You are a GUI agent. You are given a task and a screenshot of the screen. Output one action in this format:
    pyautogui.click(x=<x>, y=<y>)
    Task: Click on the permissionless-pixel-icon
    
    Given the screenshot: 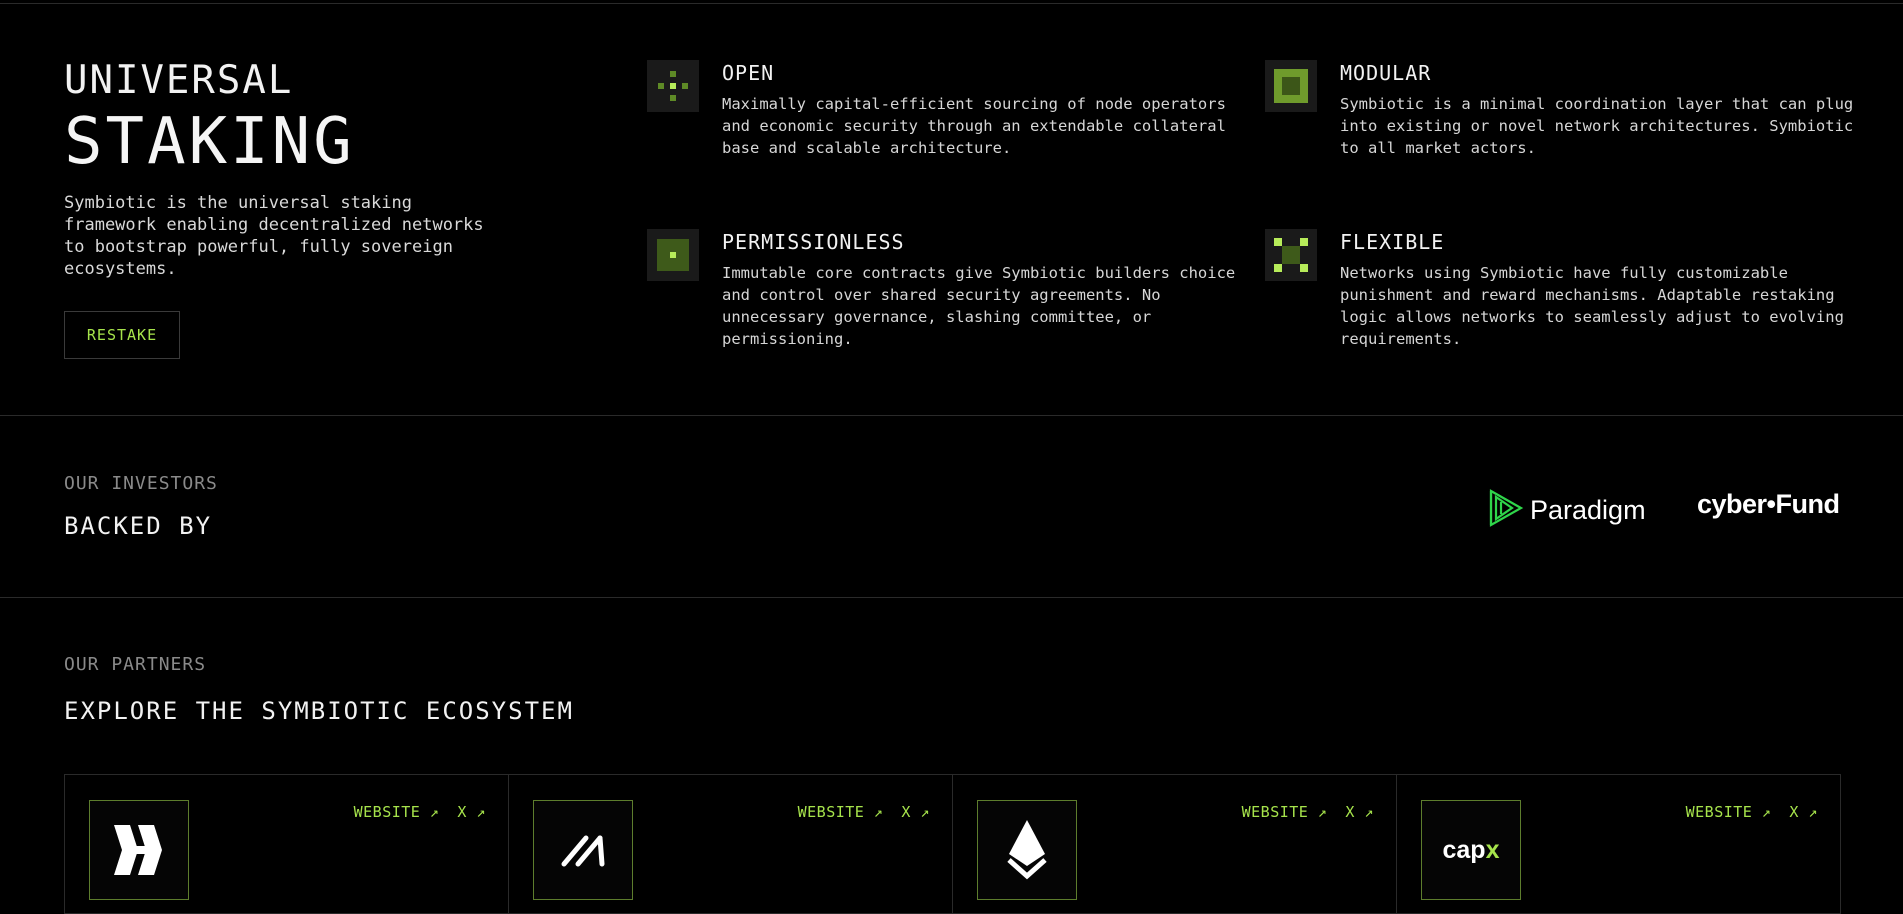 What is the action you would take?
    pyautogui.click(x=673, y=255)
    